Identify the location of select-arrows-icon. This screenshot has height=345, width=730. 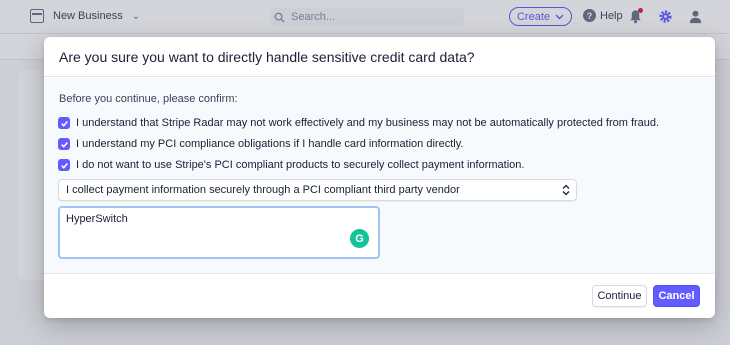
(566, 190).